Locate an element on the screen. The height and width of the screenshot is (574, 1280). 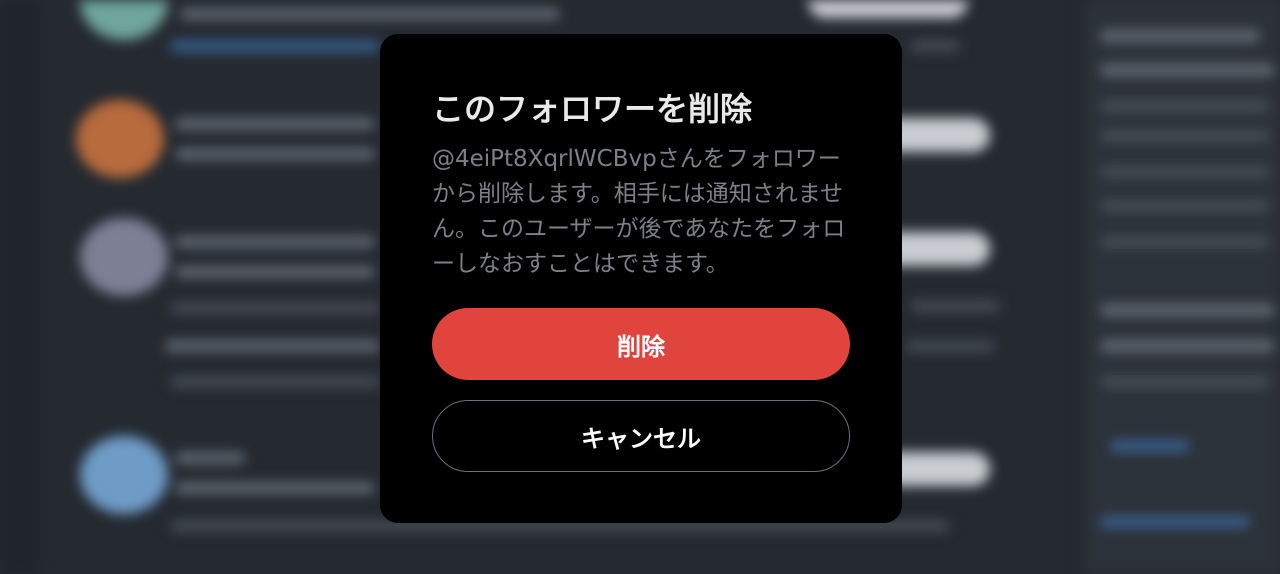
dialog-title: このフォロワーを削除 is located at coordinates (592, 109).